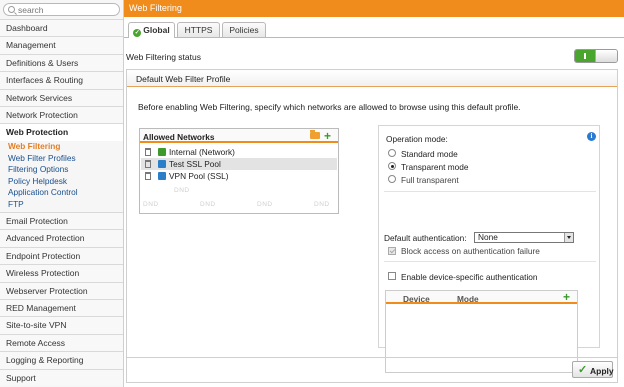  Describe the element at coordinates (606, 56) in the screenshot. I see `toggle-knob` at that location.